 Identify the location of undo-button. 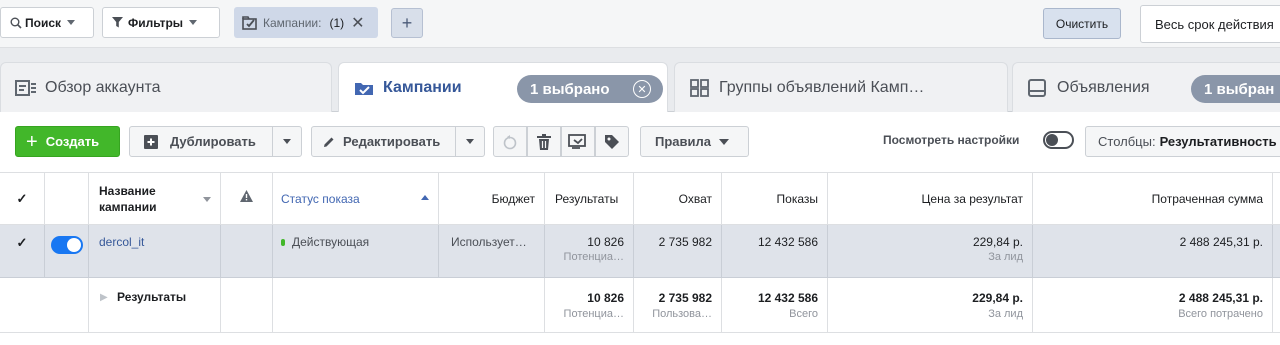
(510, 141).